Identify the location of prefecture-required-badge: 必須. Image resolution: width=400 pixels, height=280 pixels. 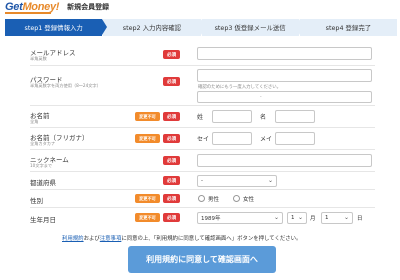
(171, 180).